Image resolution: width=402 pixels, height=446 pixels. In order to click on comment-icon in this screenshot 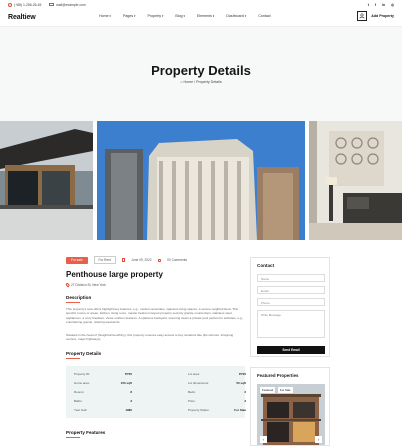, I will do `click(159, 260)`.